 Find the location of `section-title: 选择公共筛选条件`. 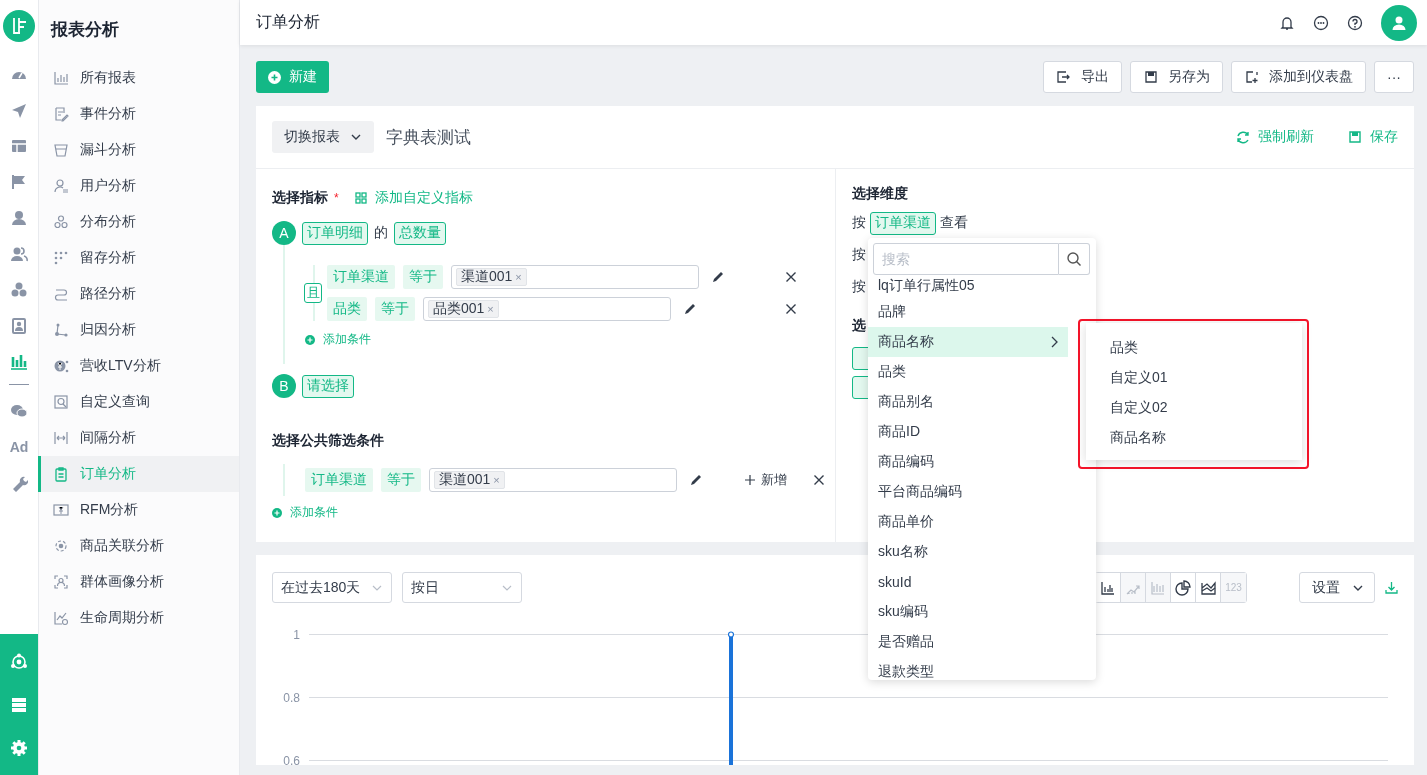

section-title: 选择公共筛选条件 is located at coordinates (328, 441).